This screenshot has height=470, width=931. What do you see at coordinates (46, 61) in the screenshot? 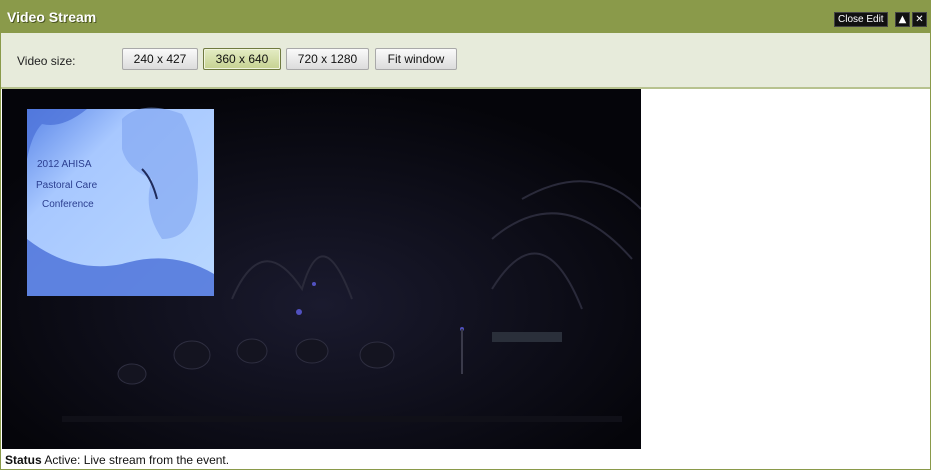
I see `video-size-label: Video size:` at bounding box center [46, 61].